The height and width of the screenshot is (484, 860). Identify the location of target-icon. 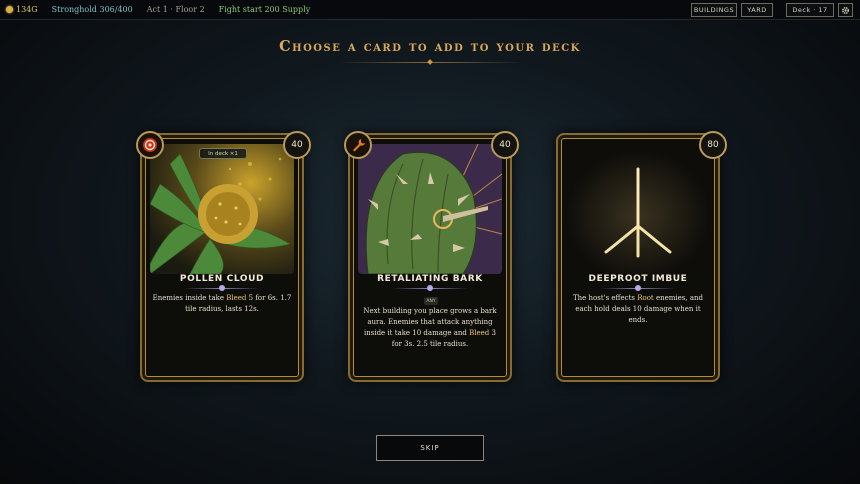
(150, 145).